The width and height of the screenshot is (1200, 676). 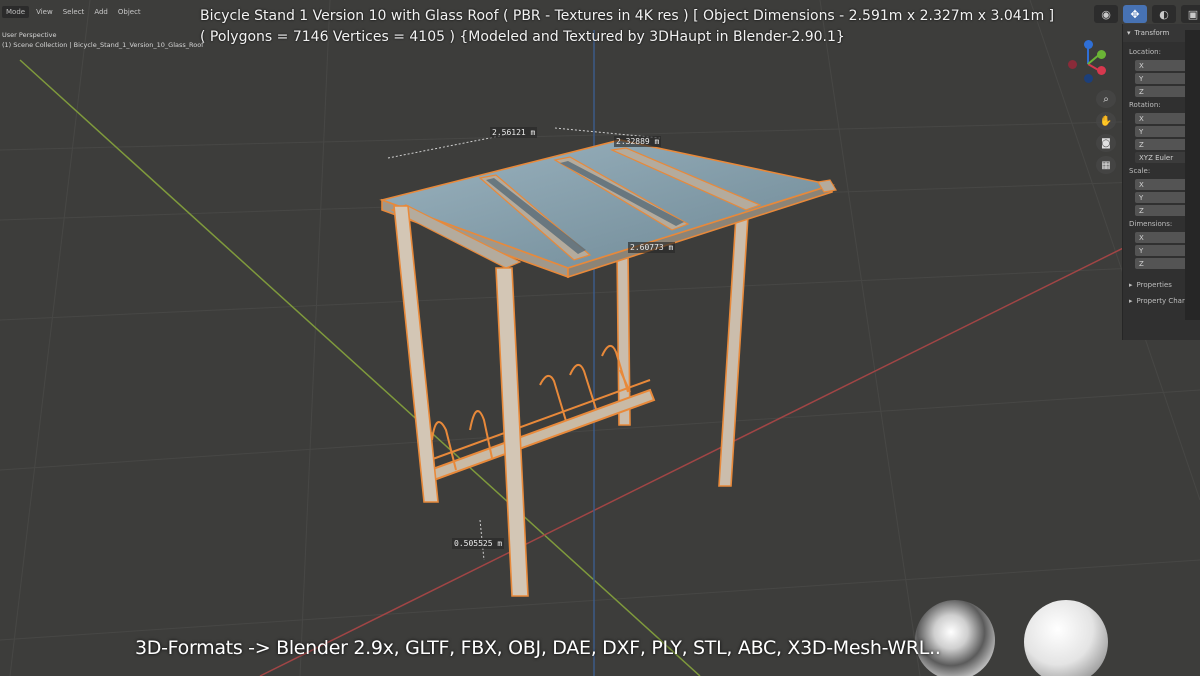 I want to click on visibility-button: ◉, so click(x=1106, y=14).